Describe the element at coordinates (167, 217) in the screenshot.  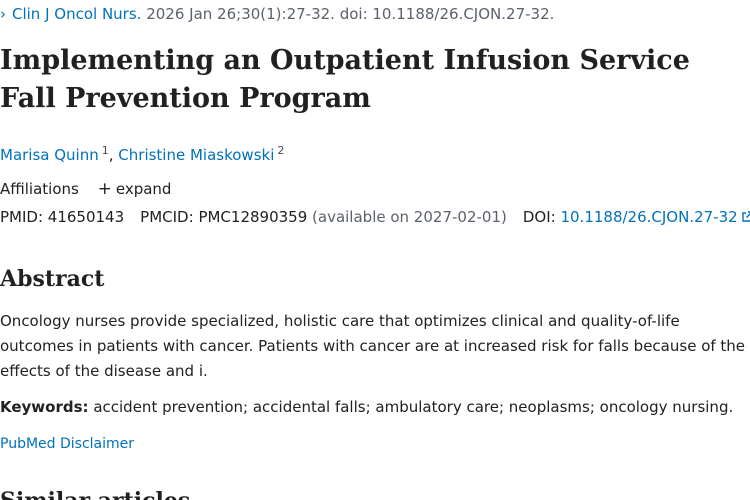
I see `pmcid-label: PMCID:` at that location.